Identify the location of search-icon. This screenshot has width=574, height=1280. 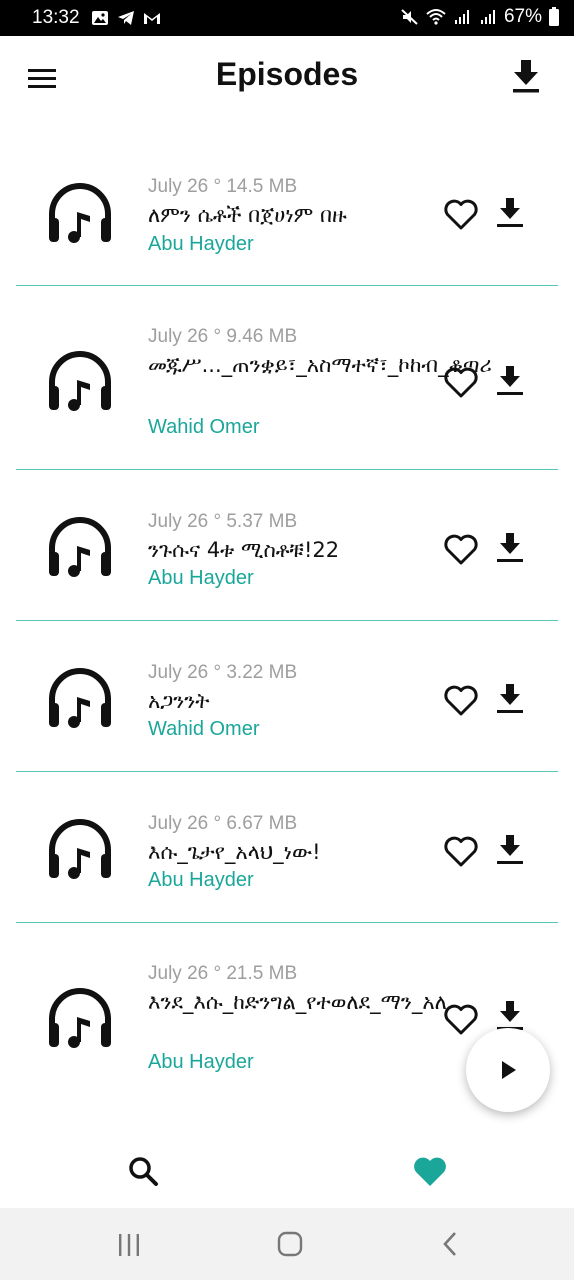
(143, 1171).